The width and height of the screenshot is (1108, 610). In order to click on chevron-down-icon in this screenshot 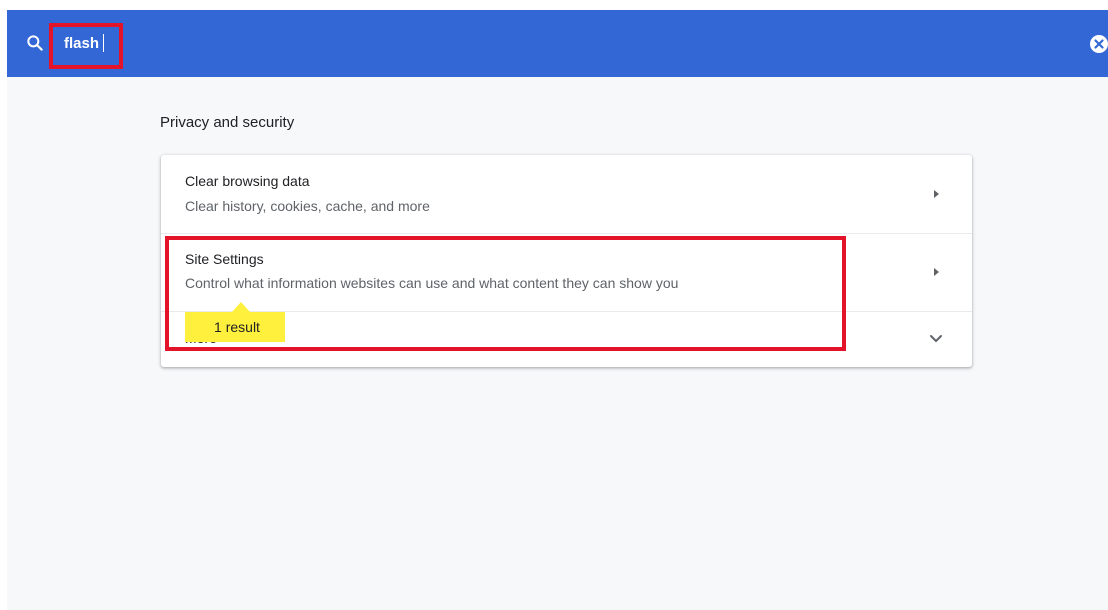, I will do `click(936, 338)`.